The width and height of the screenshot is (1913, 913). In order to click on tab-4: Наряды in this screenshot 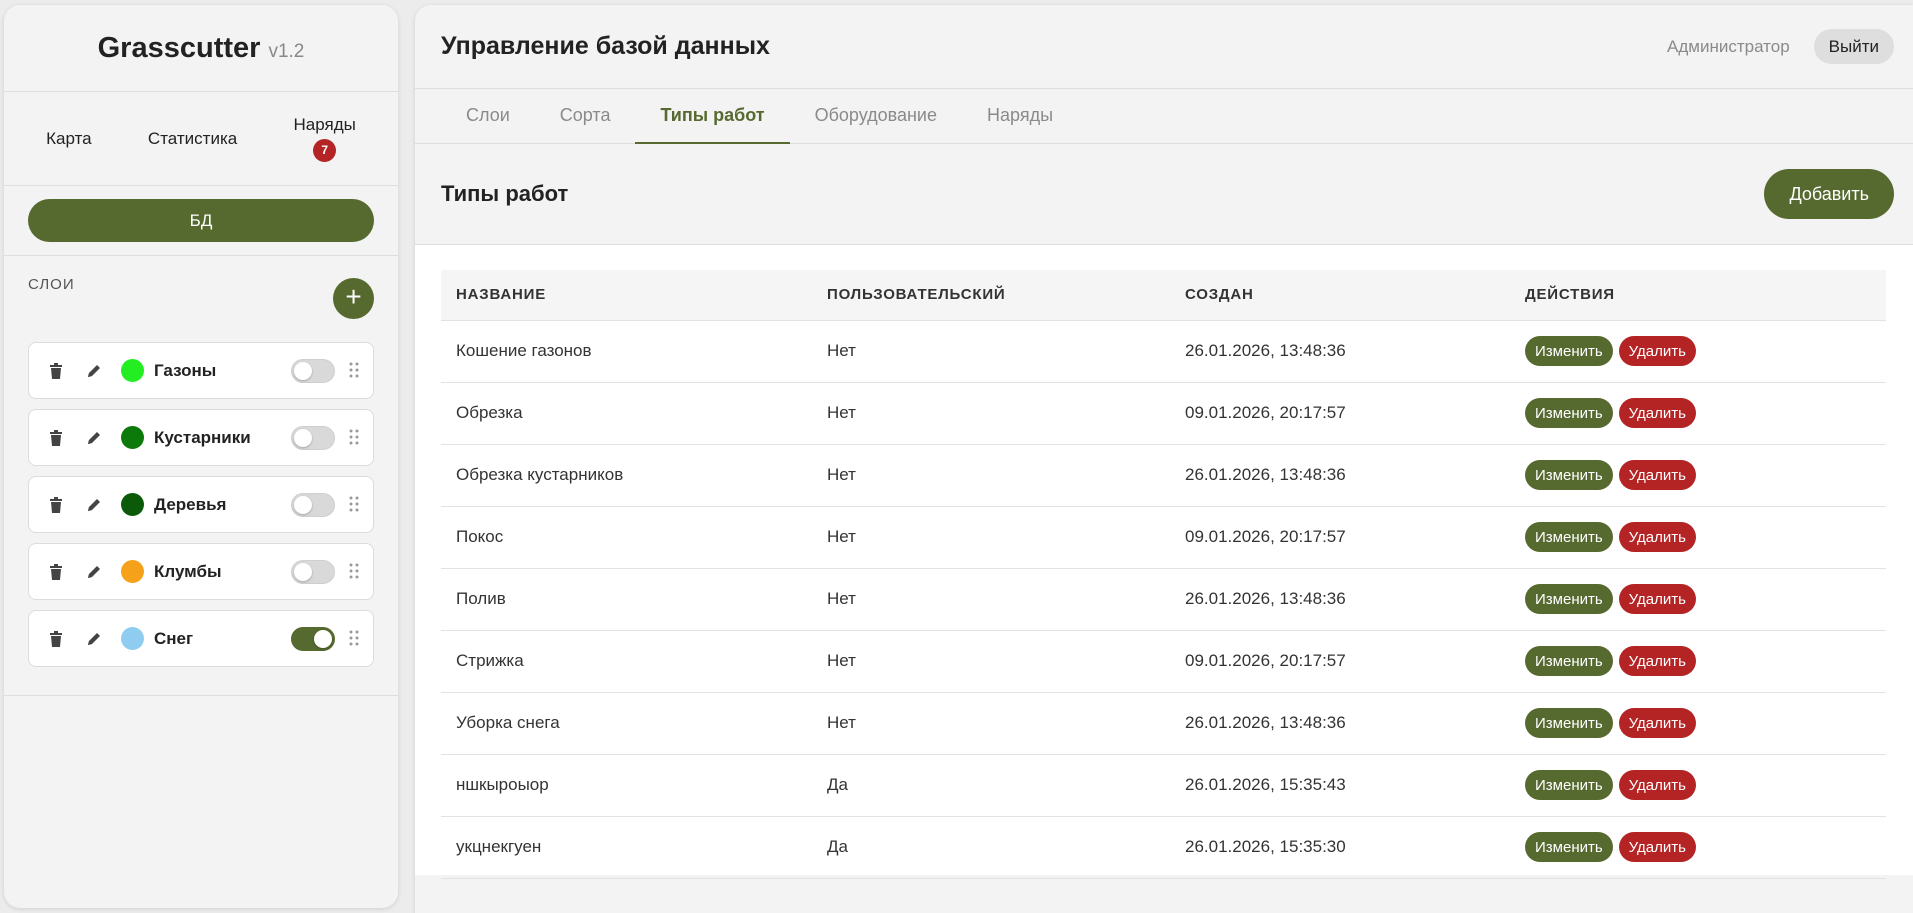, I will do `click(1020, 116)`.